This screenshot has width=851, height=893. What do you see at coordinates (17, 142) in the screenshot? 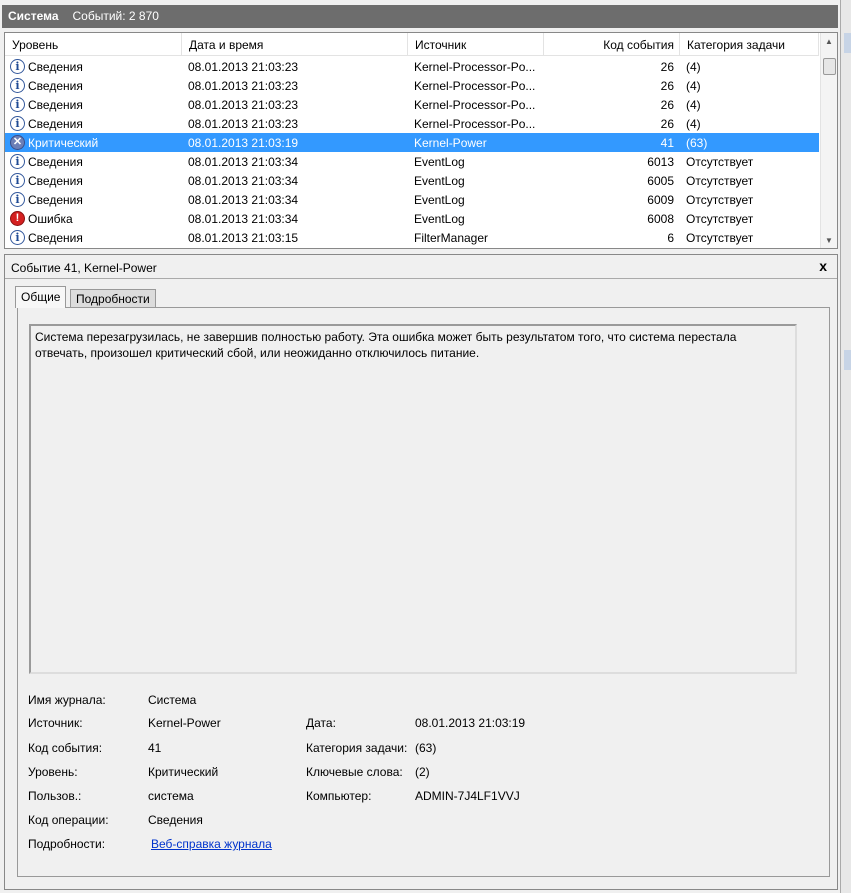
I see `critical-icon: ✕` at bounding box center [17, 142].